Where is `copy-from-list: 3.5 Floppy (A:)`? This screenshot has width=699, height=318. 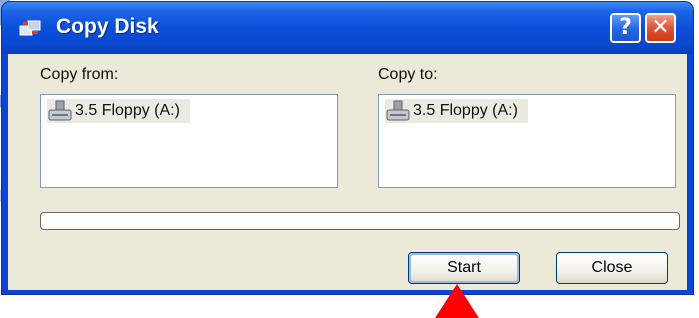 copy-from-list: 3.5 Floppy (A:) is located at coordinates (189, 141).